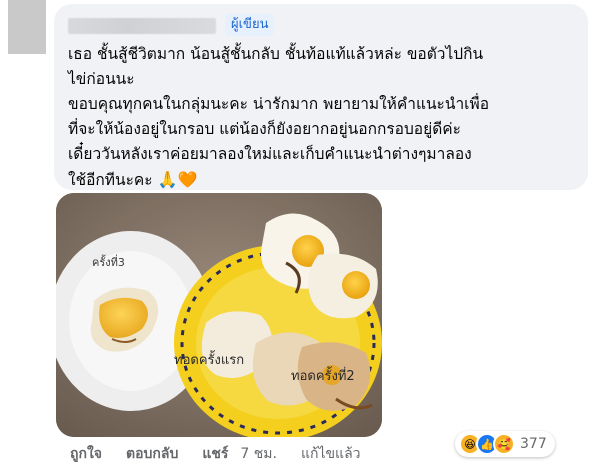 This screenshot has height=472, width=616. I want to click on share-button: แชร์, so click(215, 454).